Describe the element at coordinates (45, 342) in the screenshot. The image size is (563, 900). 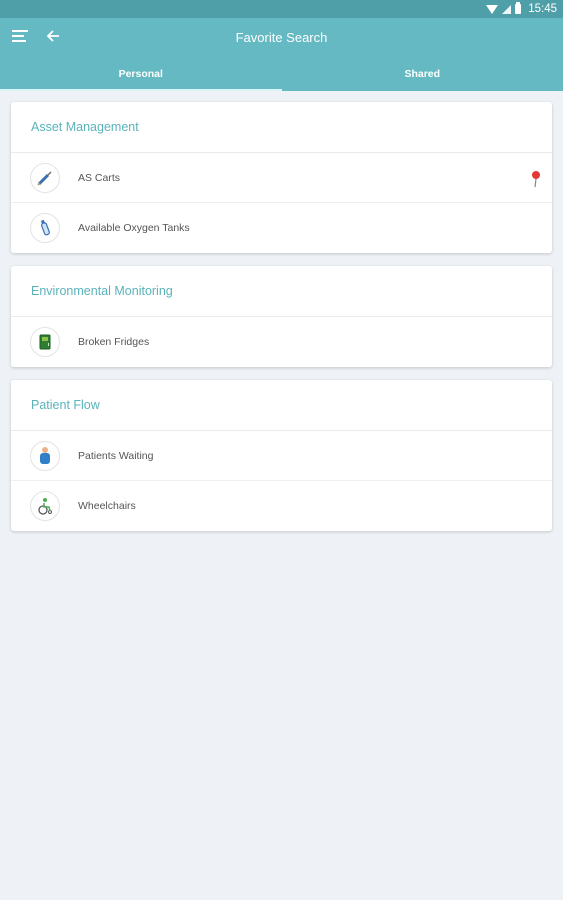
I see `fridge-icon` at that location.